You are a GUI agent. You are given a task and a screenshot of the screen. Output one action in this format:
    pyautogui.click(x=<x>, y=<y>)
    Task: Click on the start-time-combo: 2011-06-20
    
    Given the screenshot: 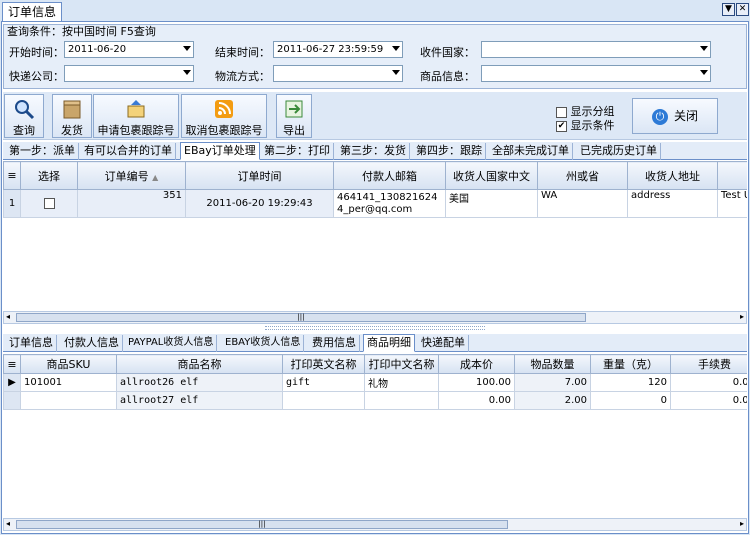 What is the action you would take?
    pyautogui.click(x=129, y=49)
    